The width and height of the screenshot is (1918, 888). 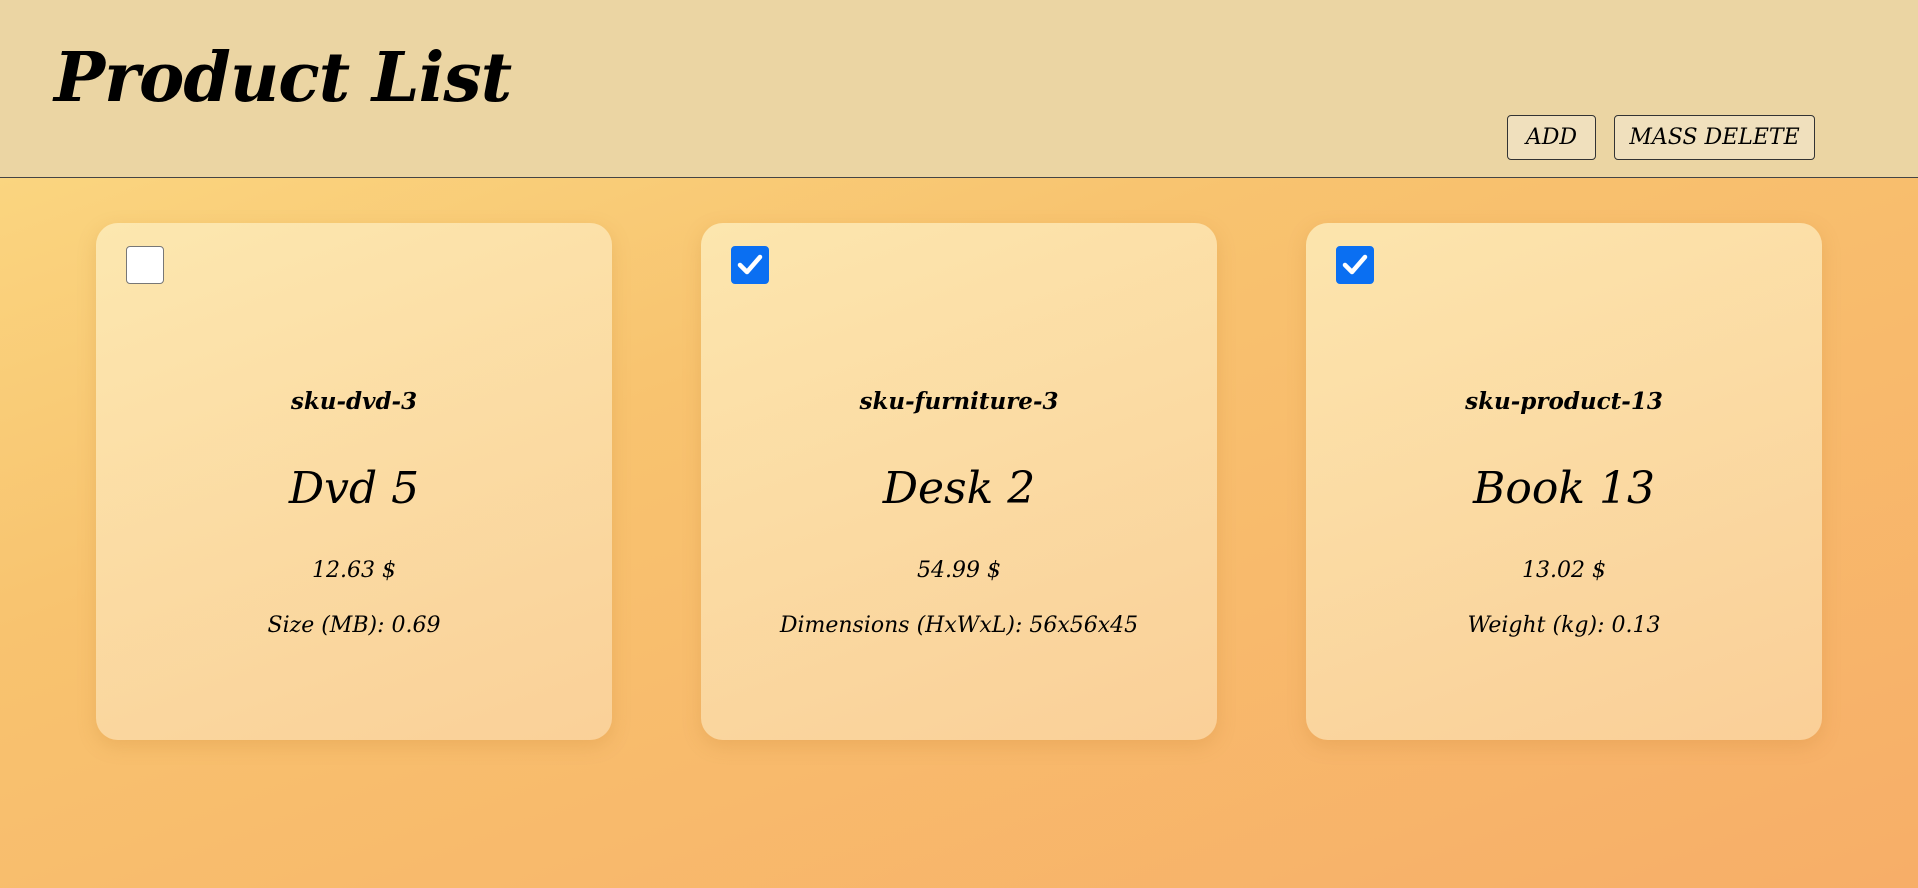 What do you see at coordinates (959, 625) in the screenshot?
I see `product-attribute: Dimensions (HxWxL): 56x56x45` at bounding box center [959, 625].